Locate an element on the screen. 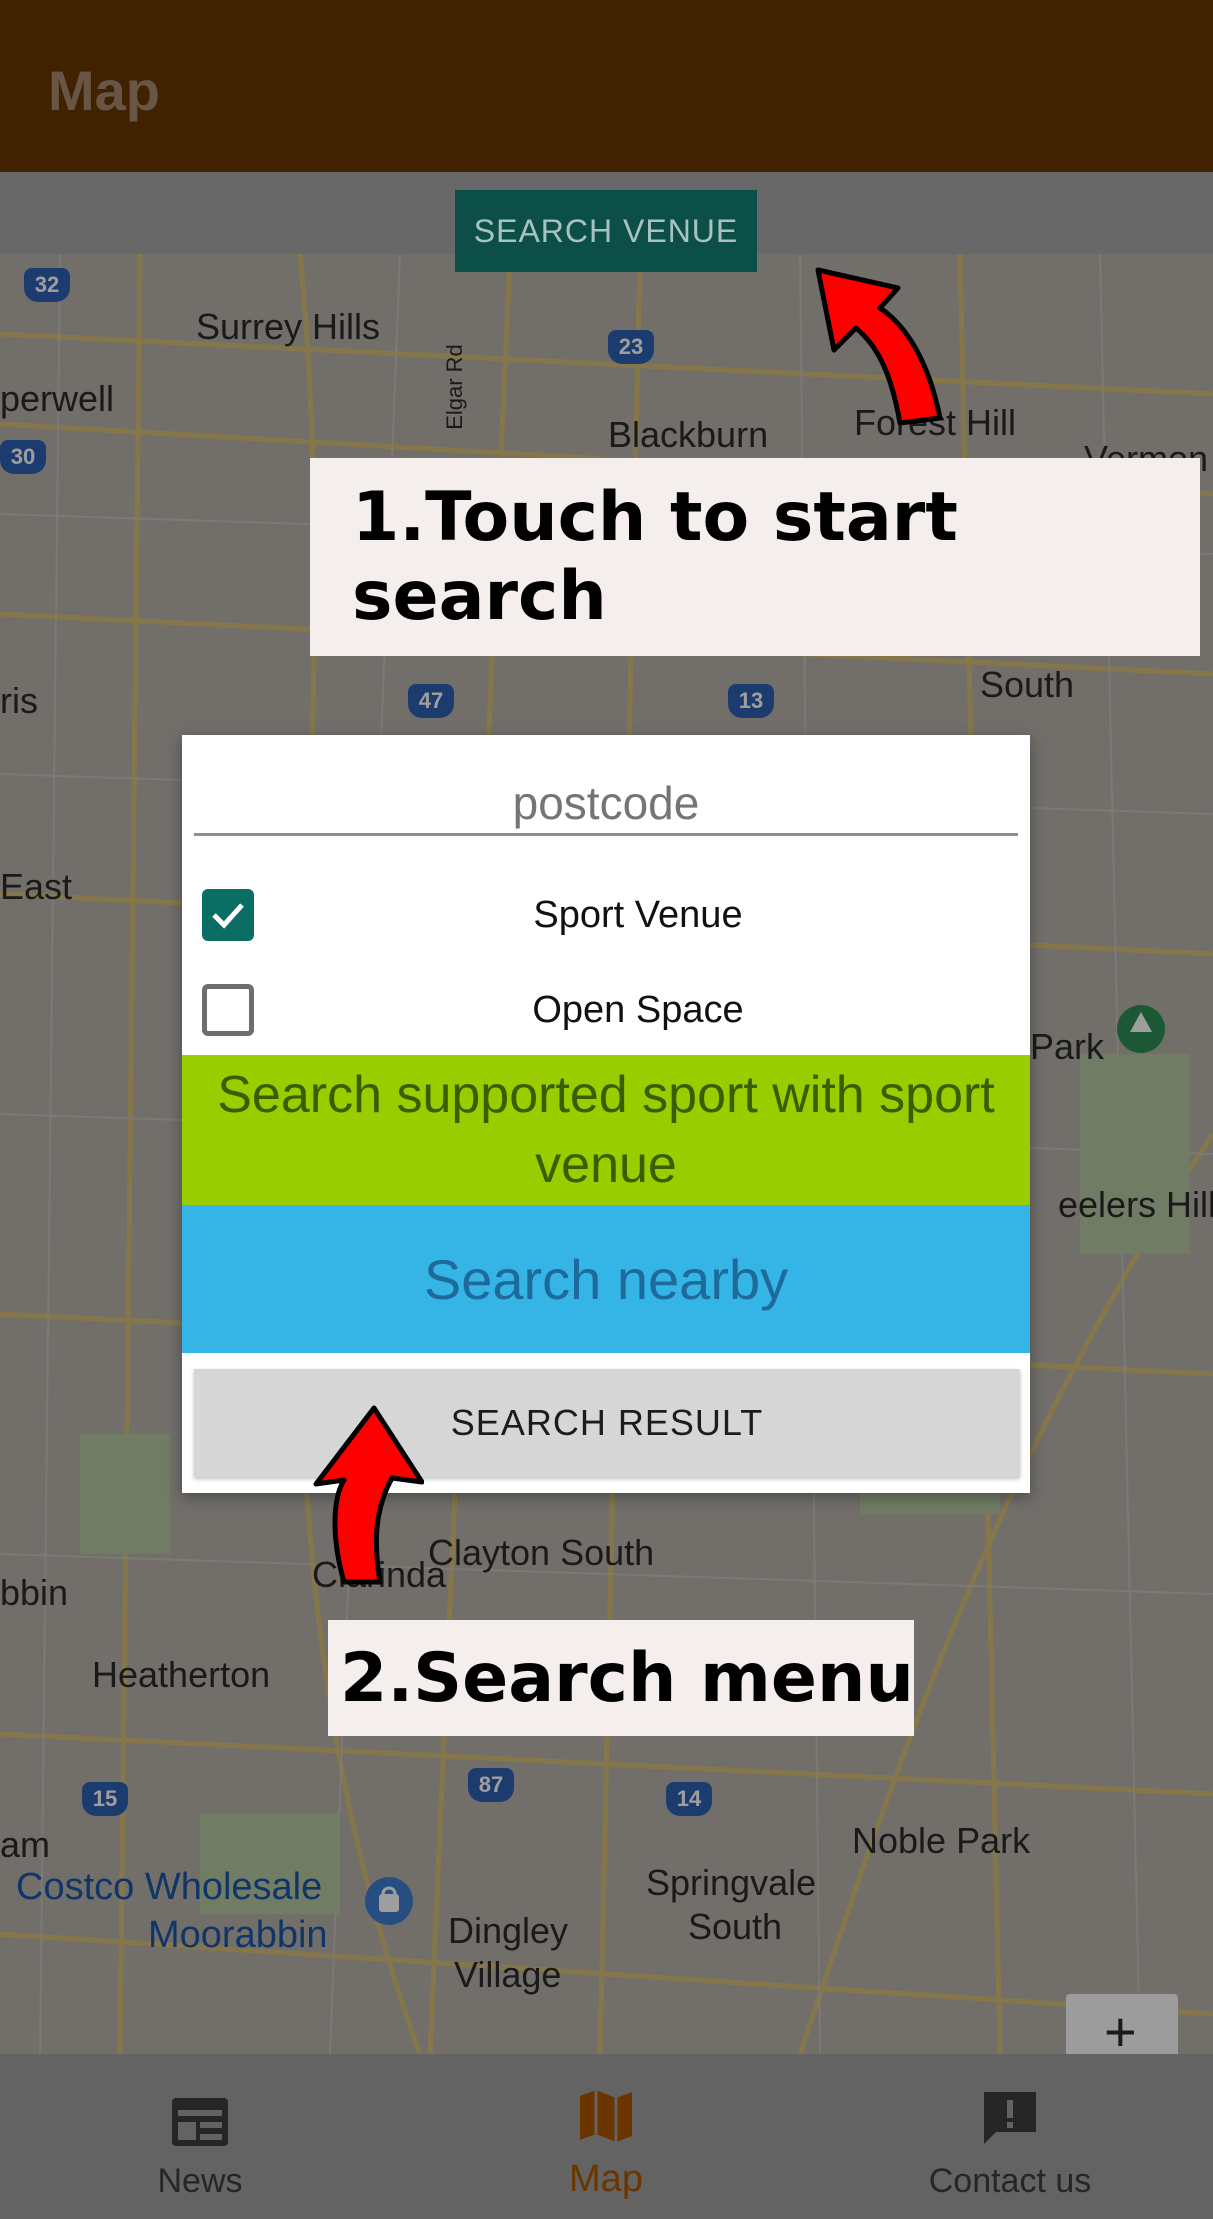 The width and height of the screenshot is (1213, 2219). map-label-south: South is located at coordinates (1027, 684).